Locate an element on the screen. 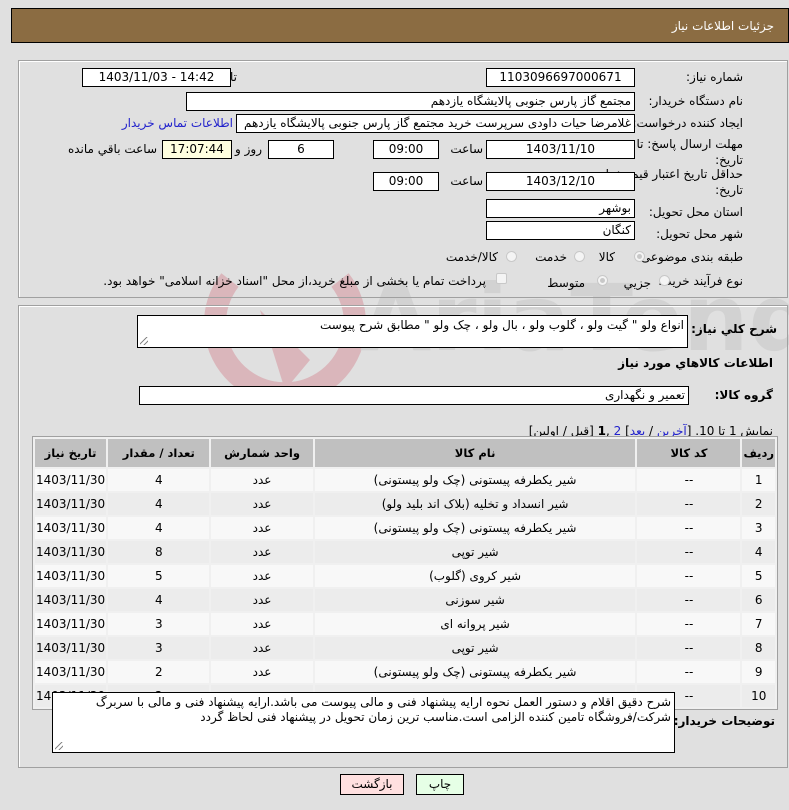 Image resolution: width=789 pixels, height=810 pixels. col-header-unit: واحد شمارش is located at coordinates (262, 453).